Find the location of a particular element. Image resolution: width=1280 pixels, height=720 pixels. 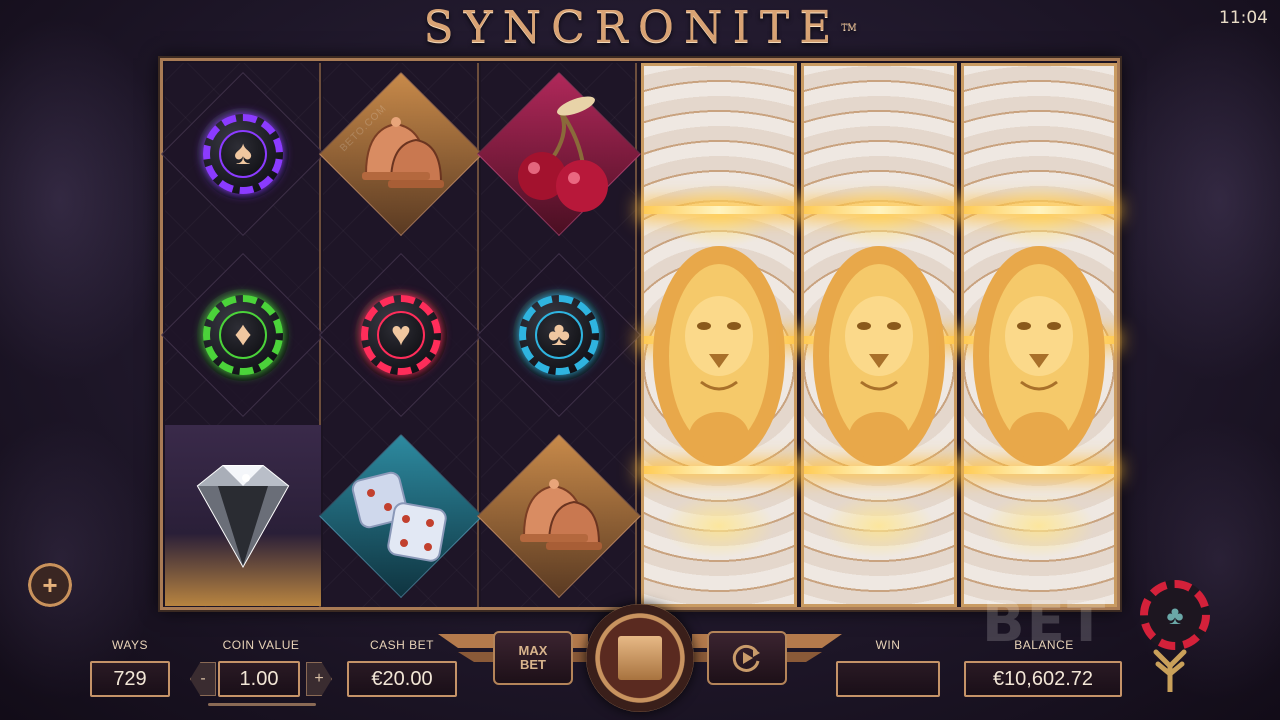

heart-icon: ♥ is located at coordinates (401, 334).